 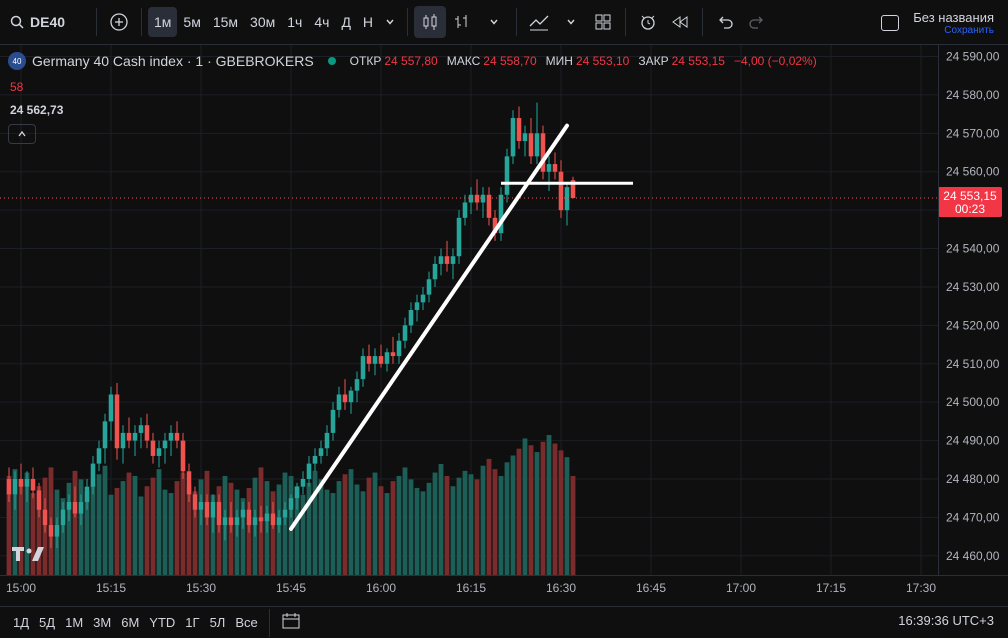 What do you see at coordinates (602, 61) in the screenshot?
I see `low-value: 24 553,10` at bounding box center [602, 61].